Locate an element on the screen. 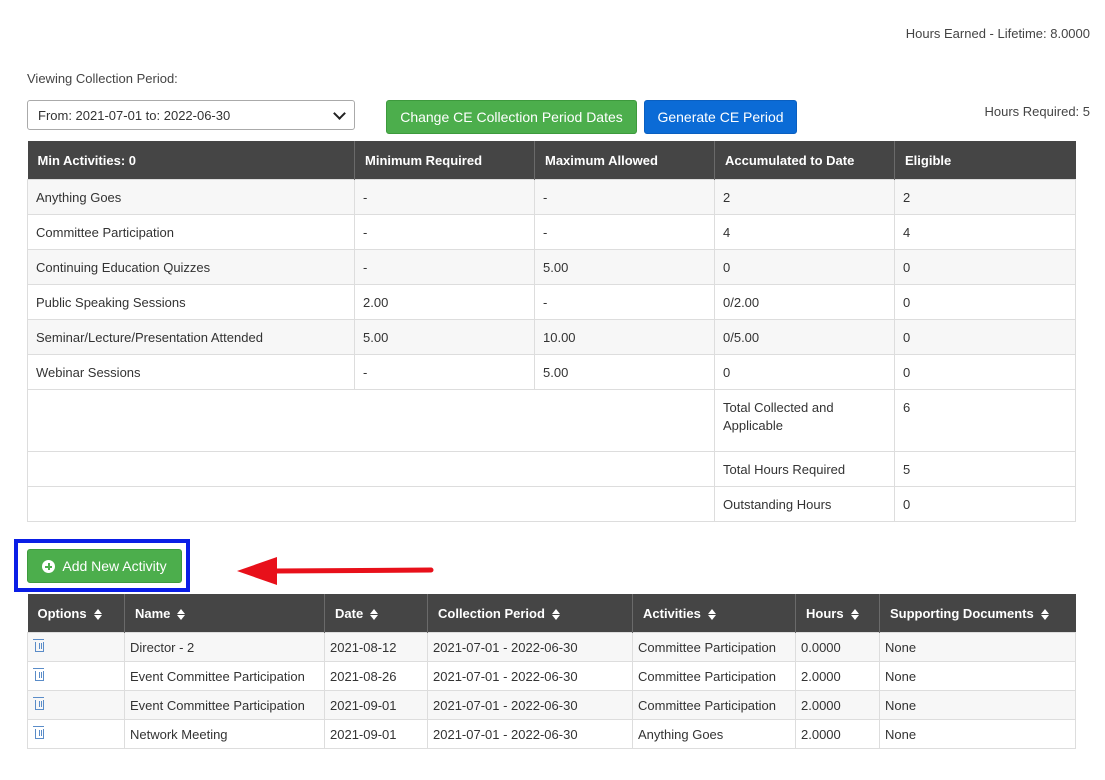 This screenshot has width=1105, height=780. add-new-activity-label: Add New Activity is located at coordinates (114, 566).